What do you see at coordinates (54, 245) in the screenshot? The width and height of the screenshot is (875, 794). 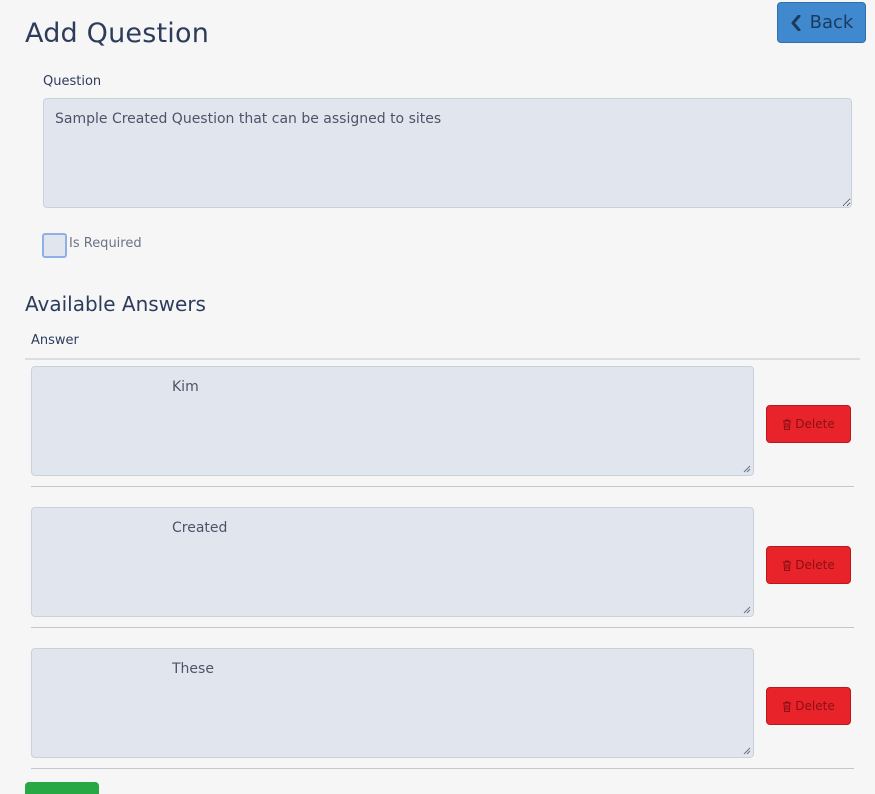 I see `is-required-checkbox` at bounding box center [54, 245].